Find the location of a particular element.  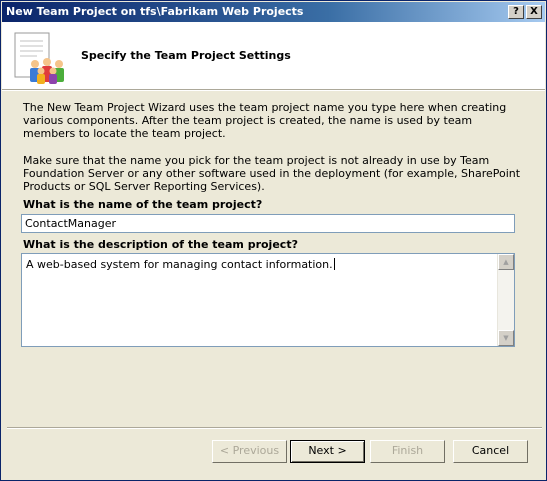

previous-button: < Previous is located at coordinates (249, 451).